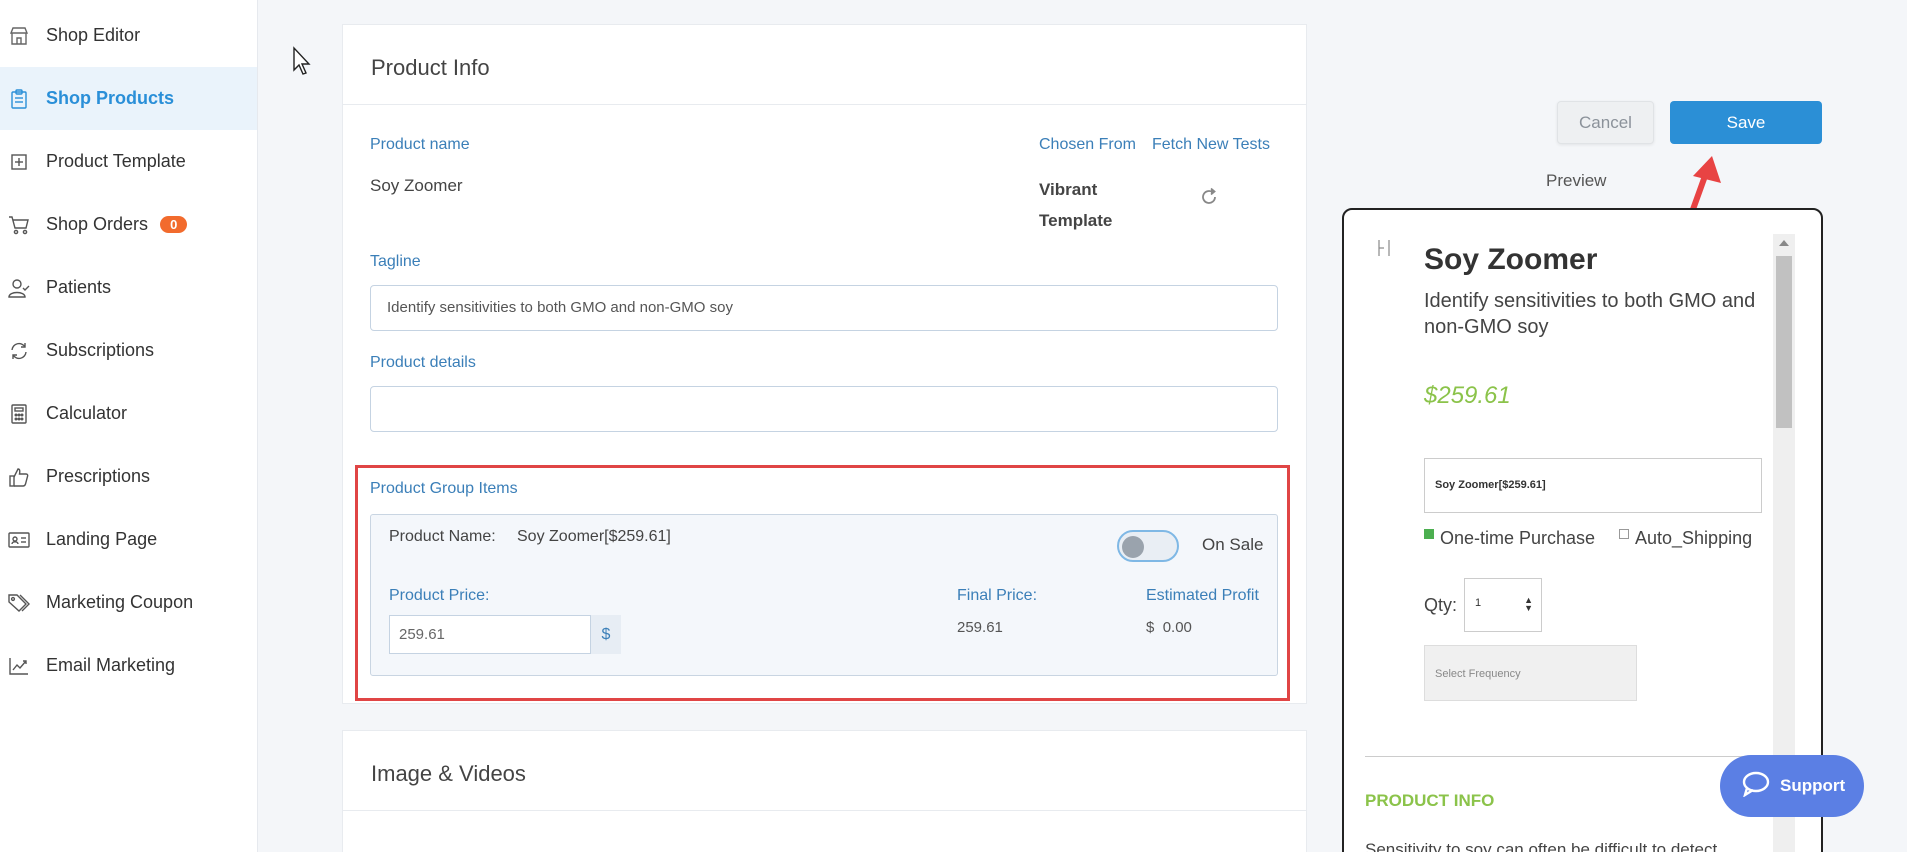 Image resolution: width=1907 pixels, height=852 pixels. What do you see at coordinates (102, 539) in the screenshot?
I see `sidebar-item-label: Landing Page` at bounding box center [102, 539].